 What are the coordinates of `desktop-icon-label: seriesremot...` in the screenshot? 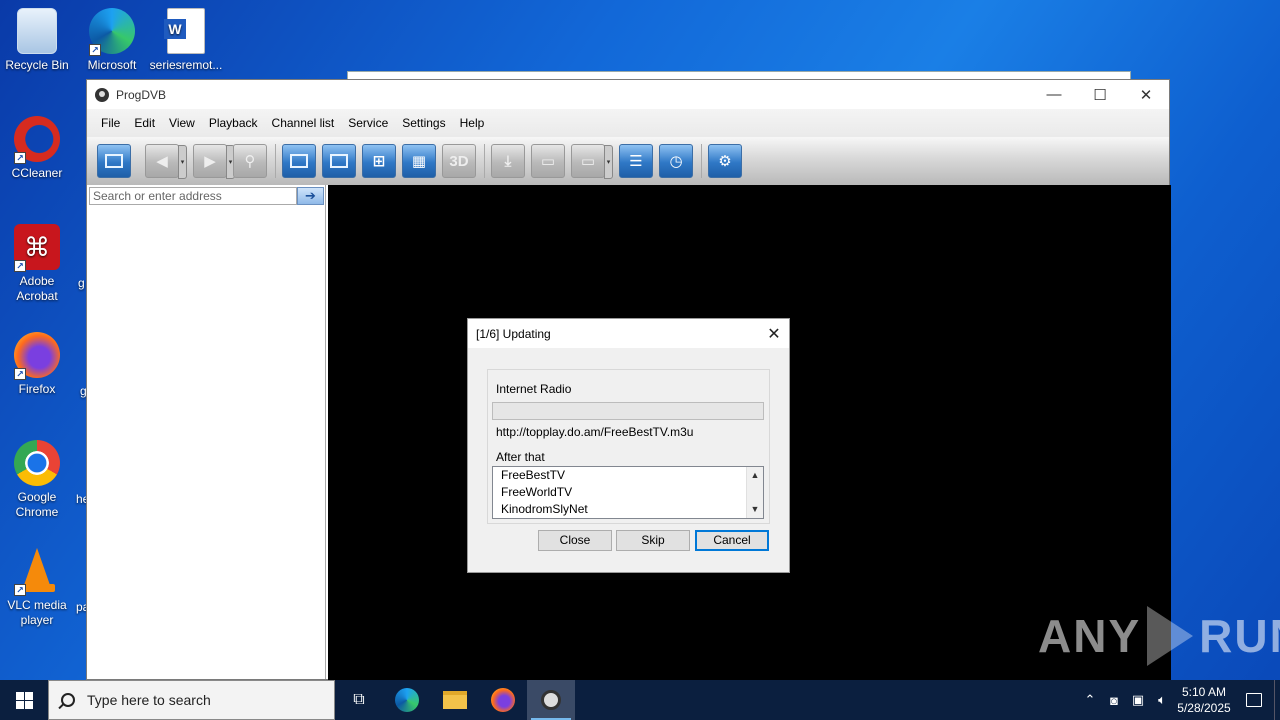 It's located at (186, 65).